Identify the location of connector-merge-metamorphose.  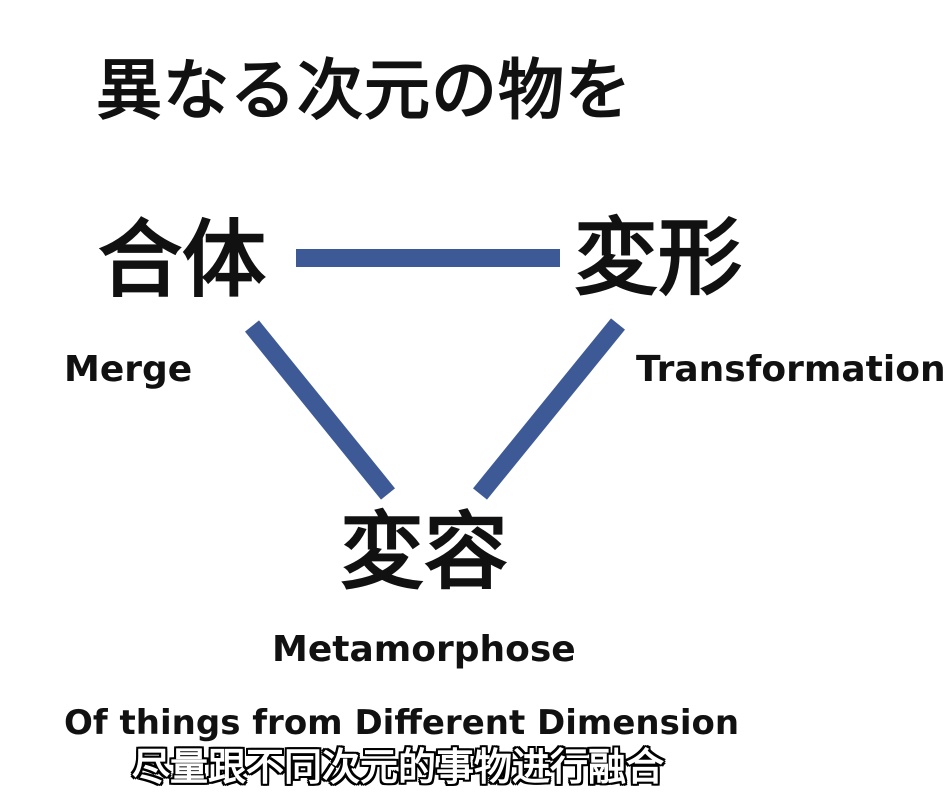
(320, 410).